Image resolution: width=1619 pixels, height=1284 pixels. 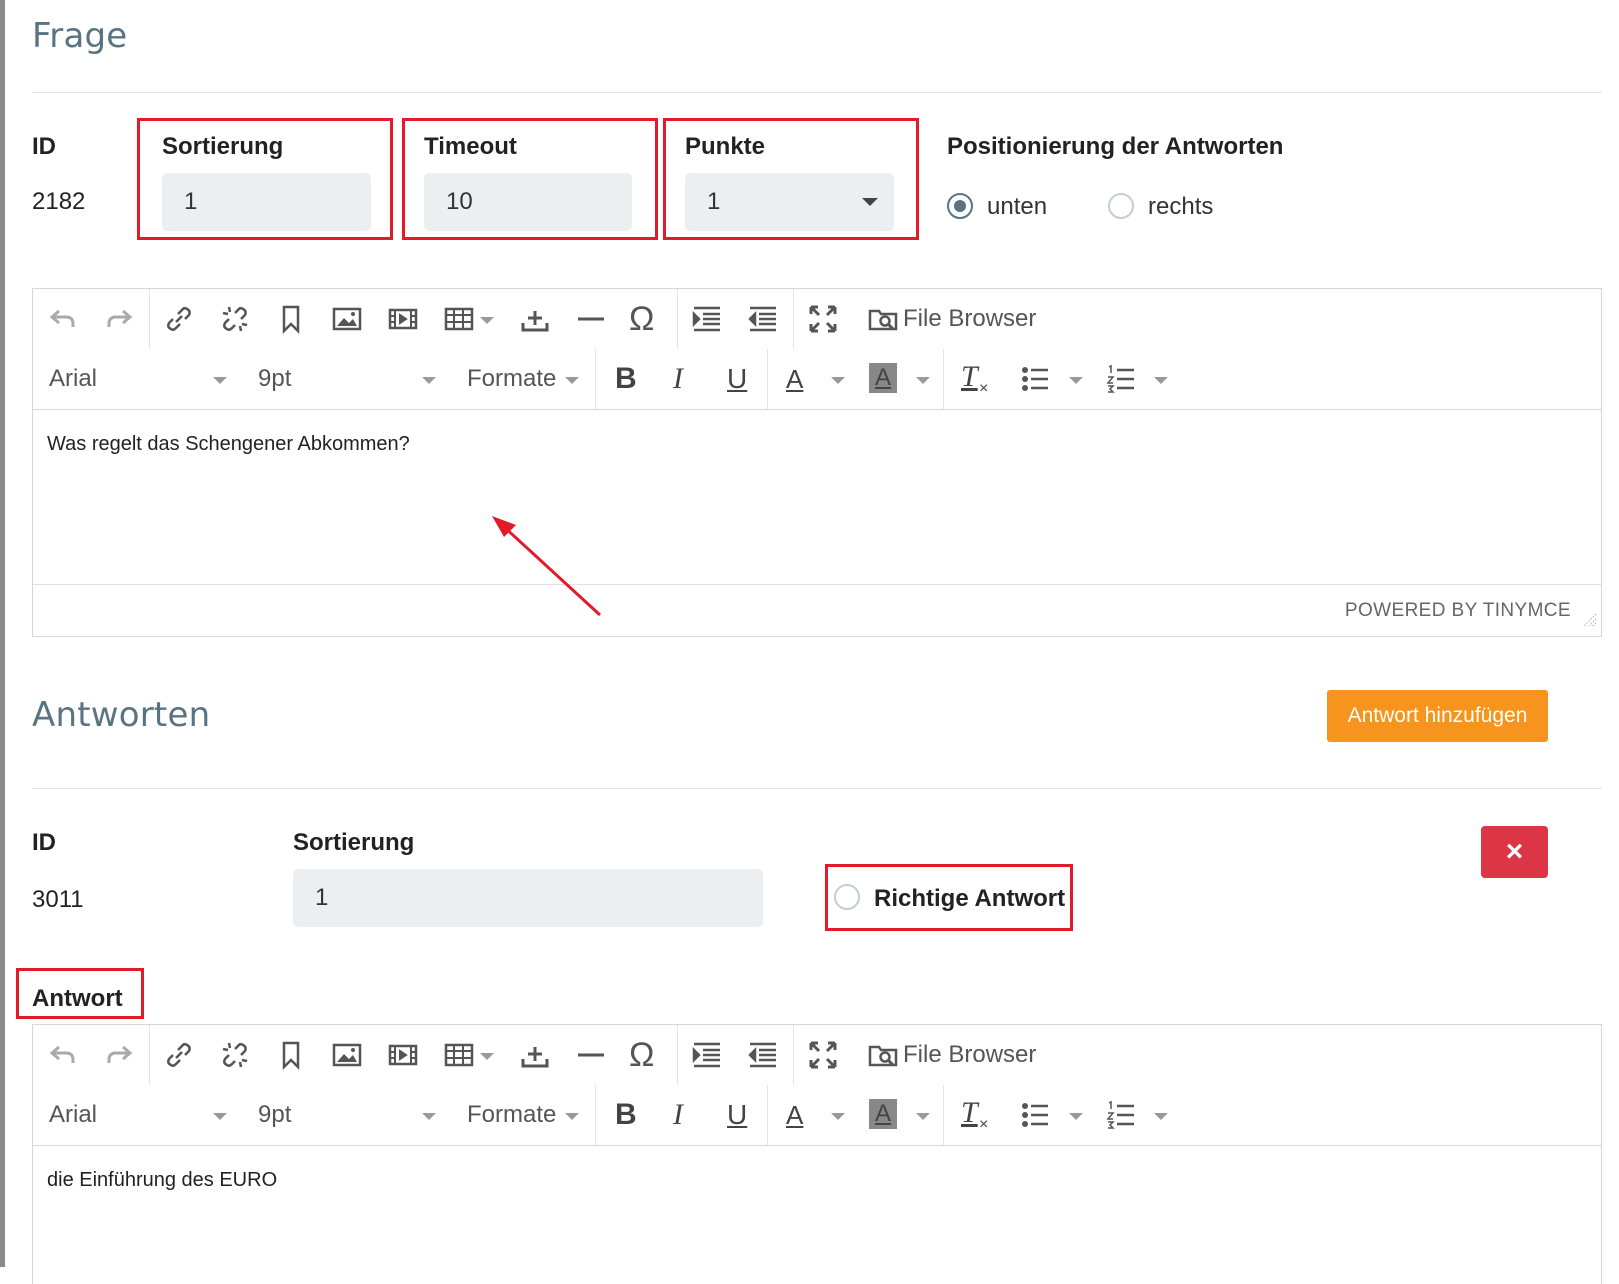 I want to click on sortierung-input: 1, so click(x=266, y=202).